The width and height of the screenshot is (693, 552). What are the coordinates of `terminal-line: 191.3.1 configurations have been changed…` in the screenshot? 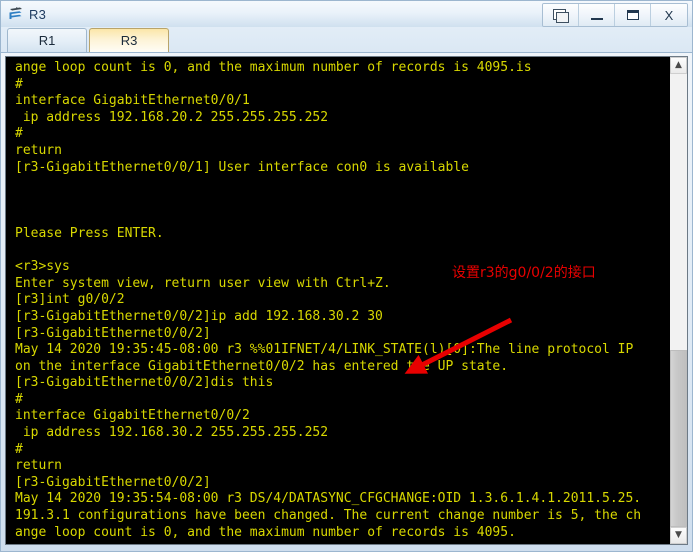 It's located at (328, 516).